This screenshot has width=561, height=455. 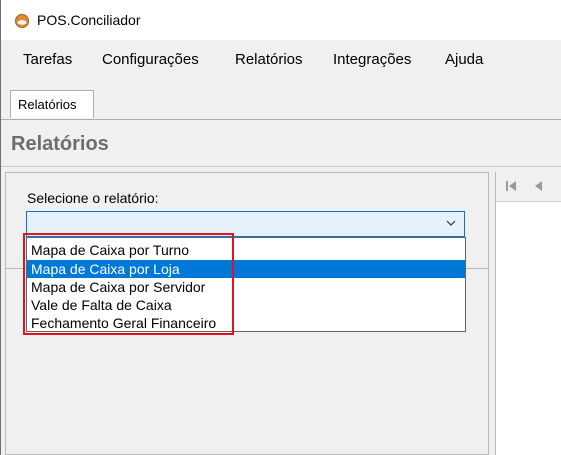 What do you see at coordinates (47, 104) in the screenshot?
I see `tab-label: Relatórios` at bounding box center [47, 104].